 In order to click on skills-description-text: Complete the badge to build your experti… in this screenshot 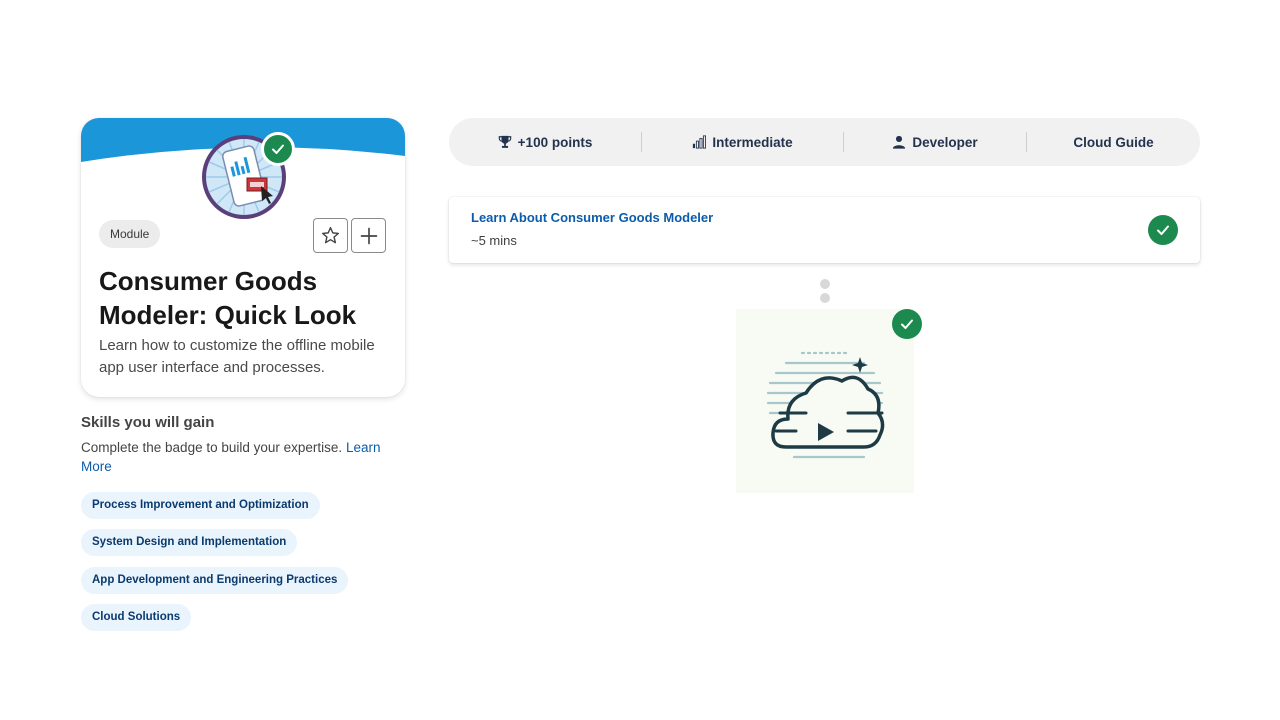, I will do `click(212, 447)`.